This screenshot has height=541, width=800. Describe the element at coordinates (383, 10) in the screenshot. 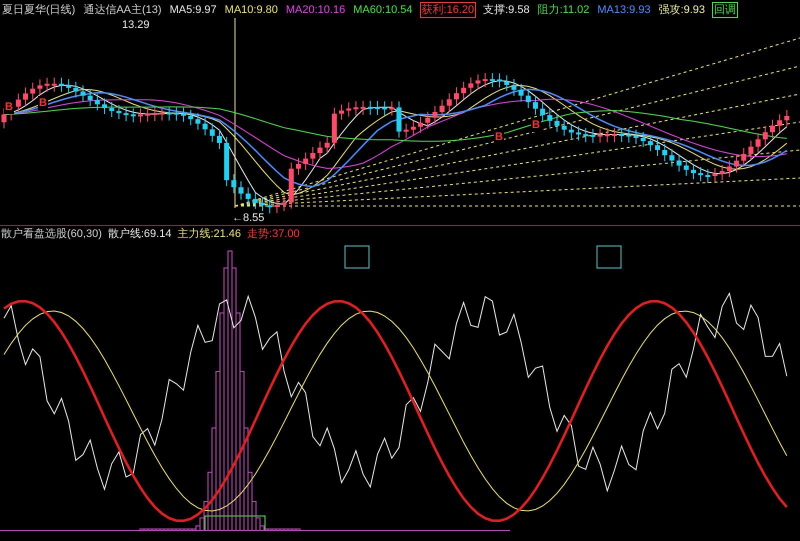

I see `legend-label: MA60:10.54` at that location.